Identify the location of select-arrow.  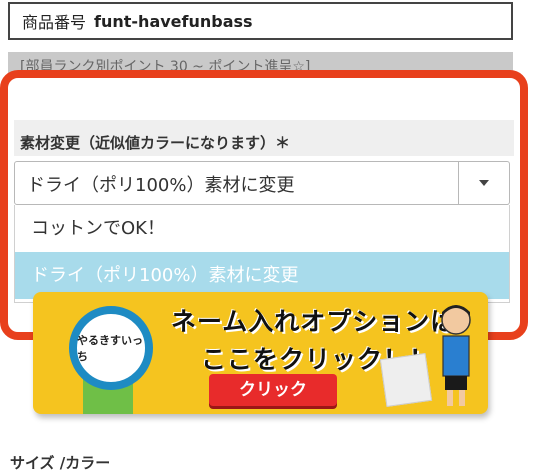
(483, 183).